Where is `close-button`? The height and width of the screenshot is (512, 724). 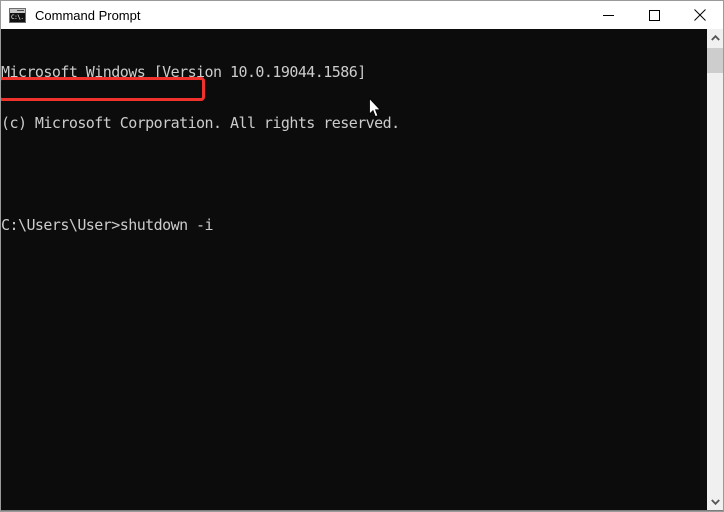 close-button is located at coordinates (700, 15).